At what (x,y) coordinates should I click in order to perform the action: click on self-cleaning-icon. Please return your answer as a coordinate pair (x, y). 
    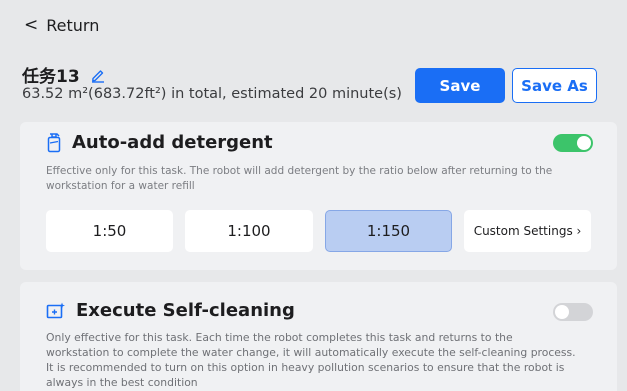
    Looking at the image, I should click on (55, 310).